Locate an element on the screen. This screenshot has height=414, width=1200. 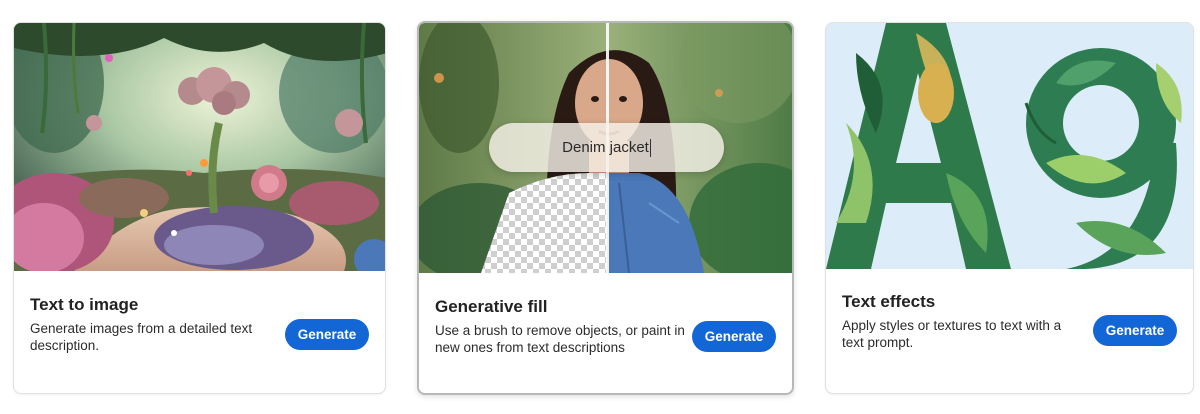
card-title: Text to image is located at coordinates (84, 304).